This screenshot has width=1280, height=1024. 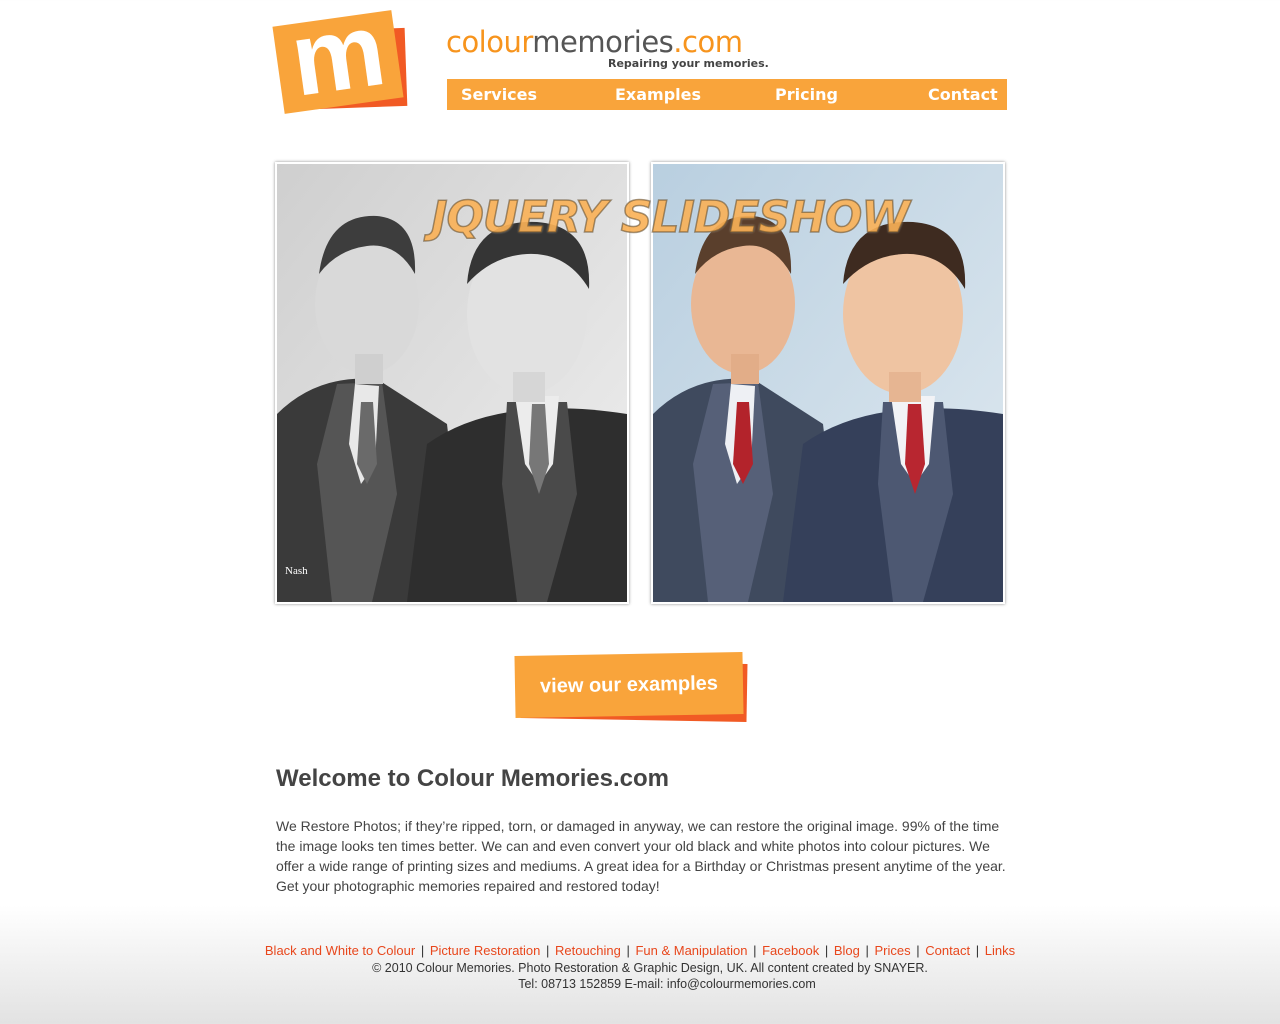 I want to click on brand-part-com: .com, so click(x=708, y=42).